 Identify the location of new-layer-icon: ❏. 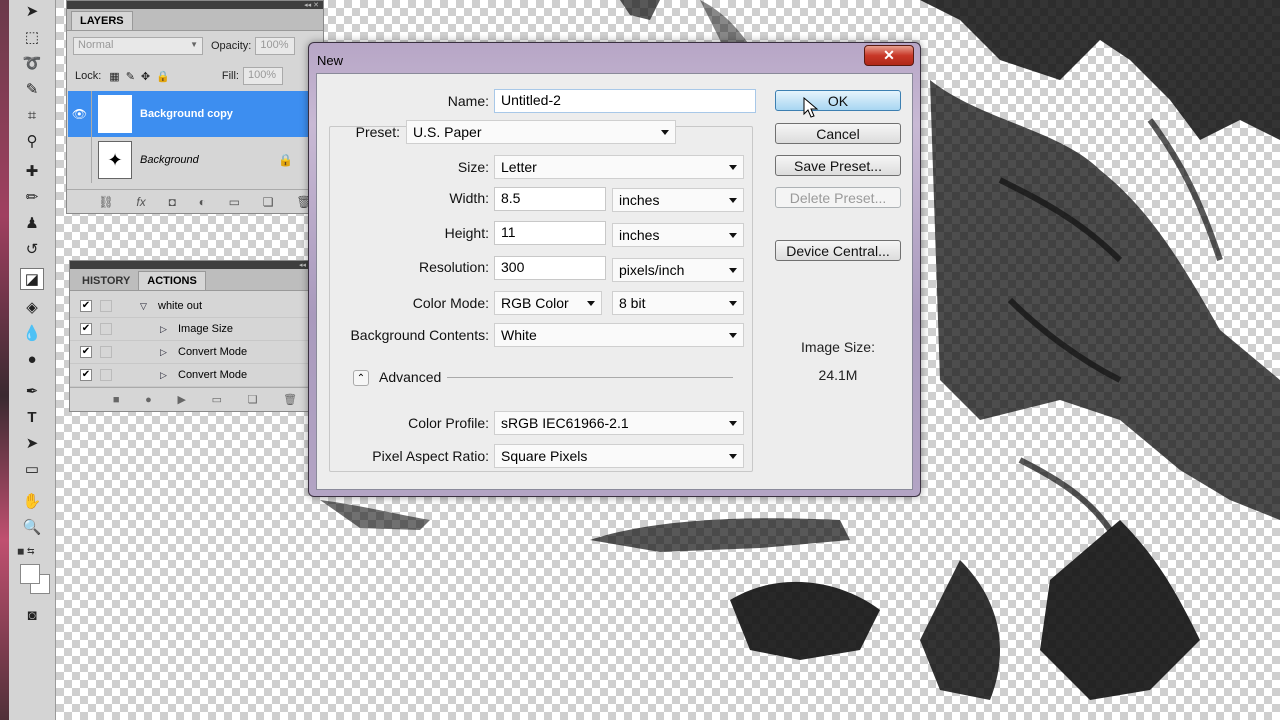
(268, 202).